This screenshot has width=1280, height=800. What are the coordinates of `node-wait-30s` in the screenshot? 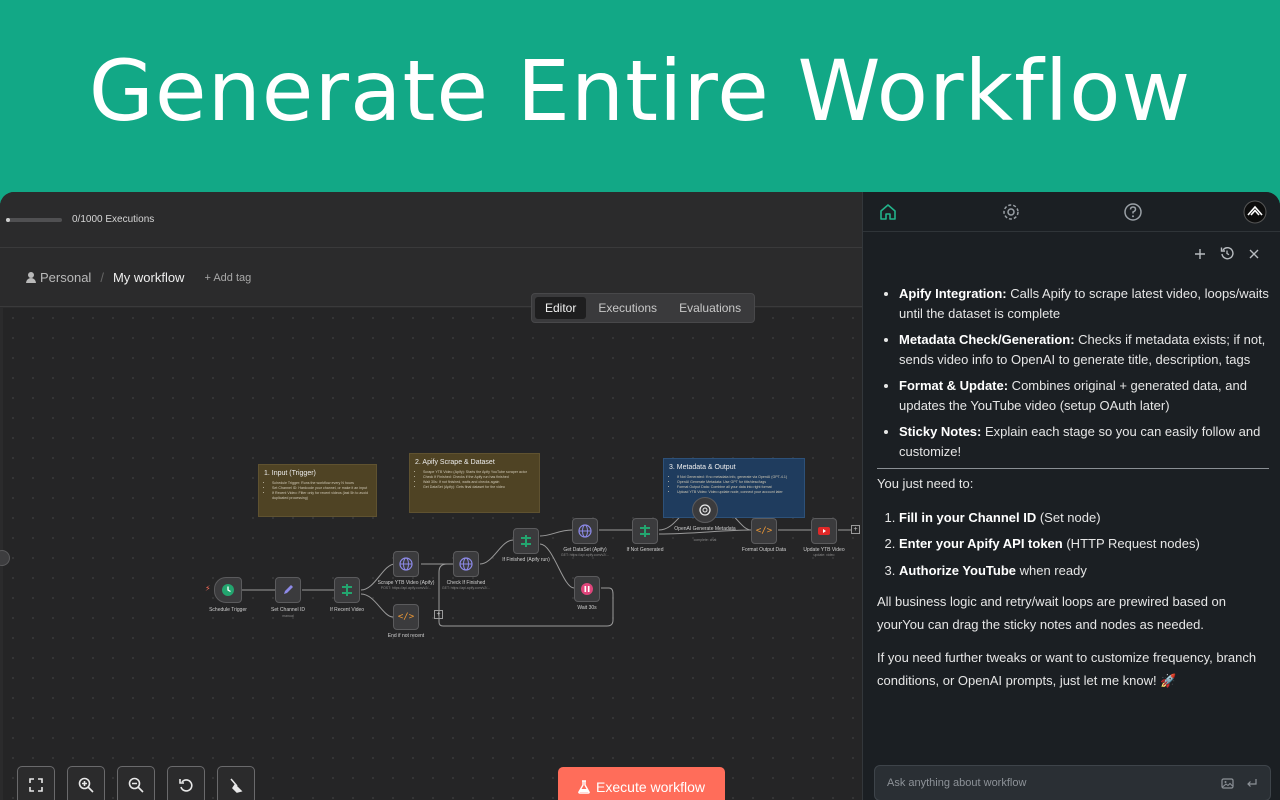 It's located at (587, 589).